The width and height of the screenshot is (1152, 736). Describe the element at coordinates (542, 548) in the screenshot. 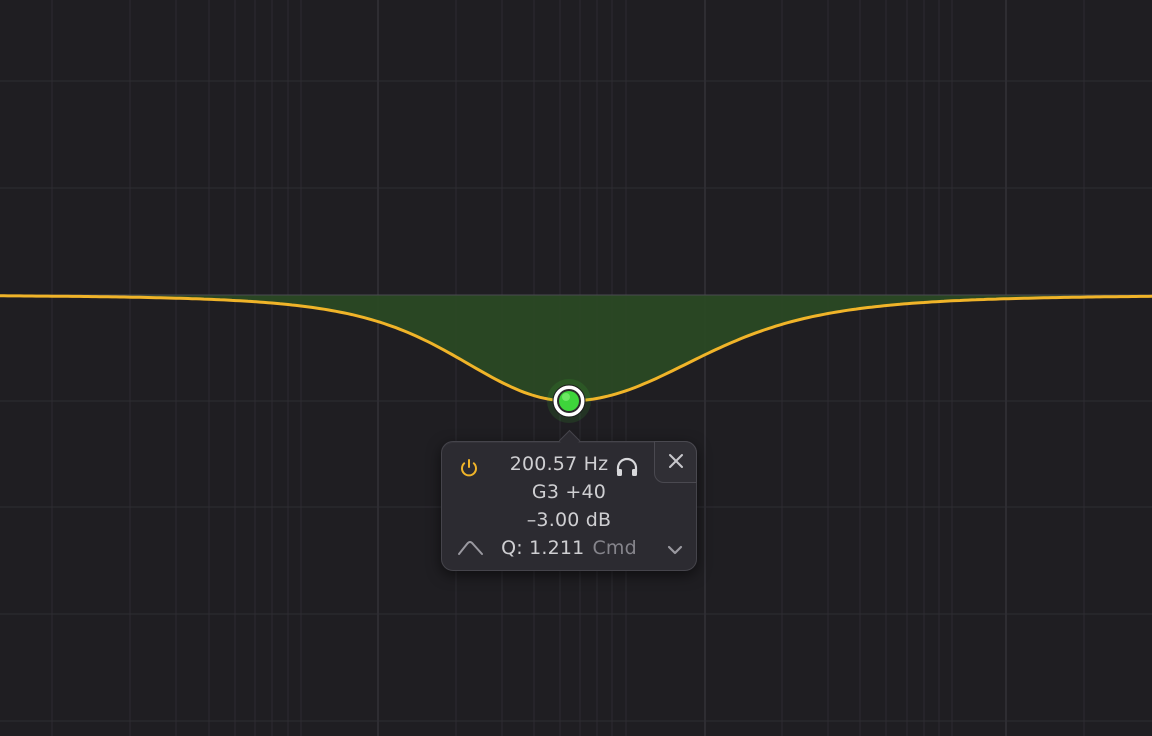

I see `q-value: Q: 1.211` at that location.